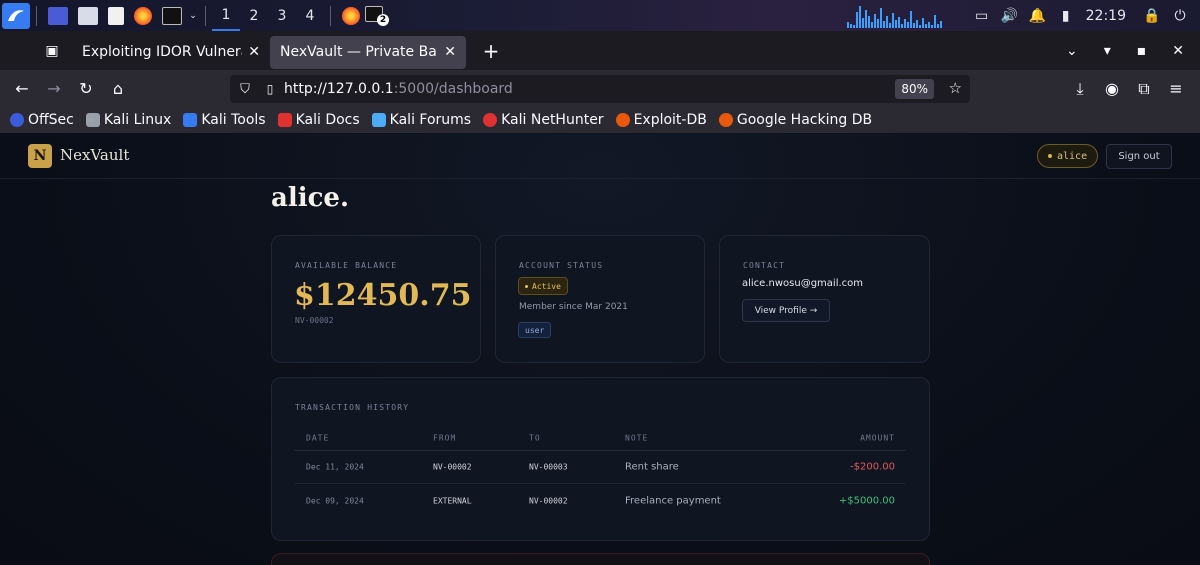 Image resolution: width=1200 pixels, height=565 pixels. I want to click on window-count-badge: 2, so click(383, 19).